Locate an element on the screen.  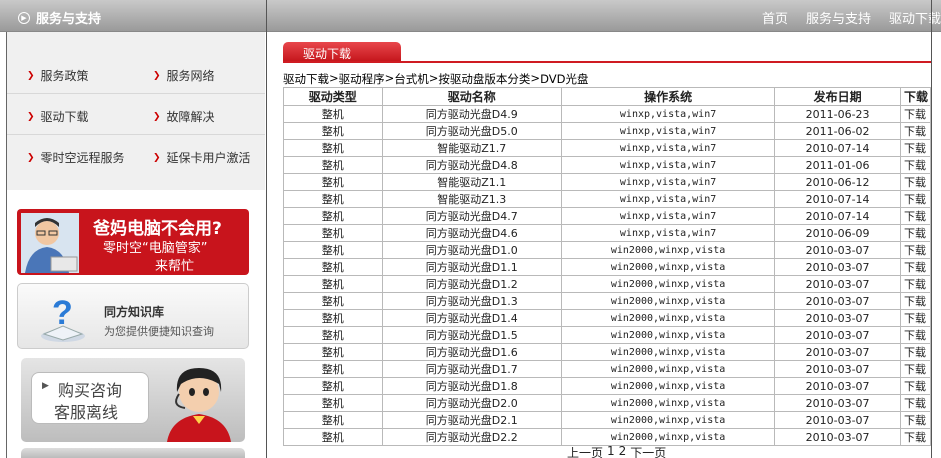
nav-driver-download: 驱动下载 is located at coordinates (915, 17).